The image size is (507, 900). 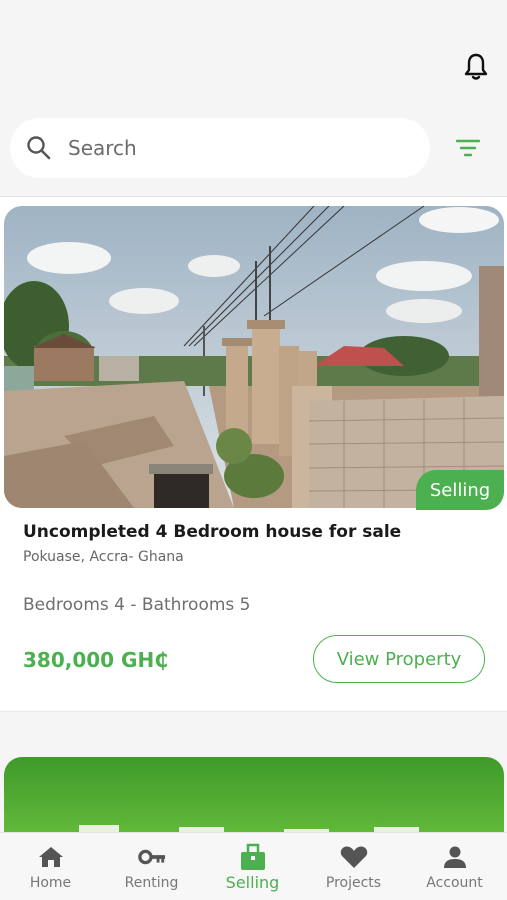 I want to click on home-icon, so click(x=51, y=857).